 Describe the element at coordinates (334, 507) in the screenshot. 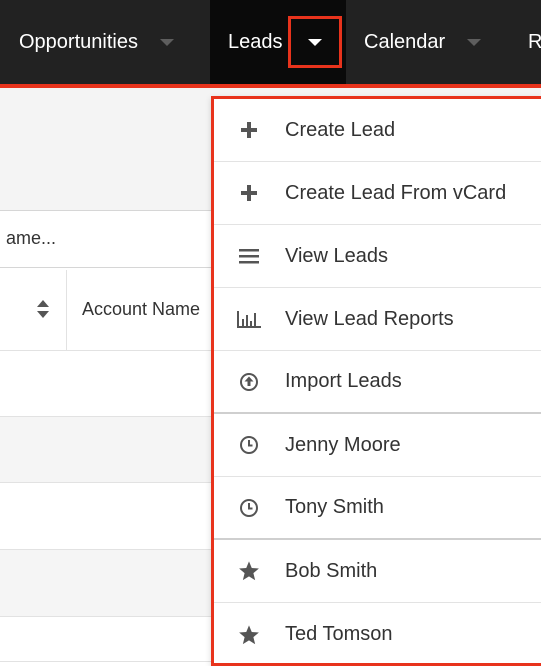

I see `menu-item-label: Tony Smith` at that location.